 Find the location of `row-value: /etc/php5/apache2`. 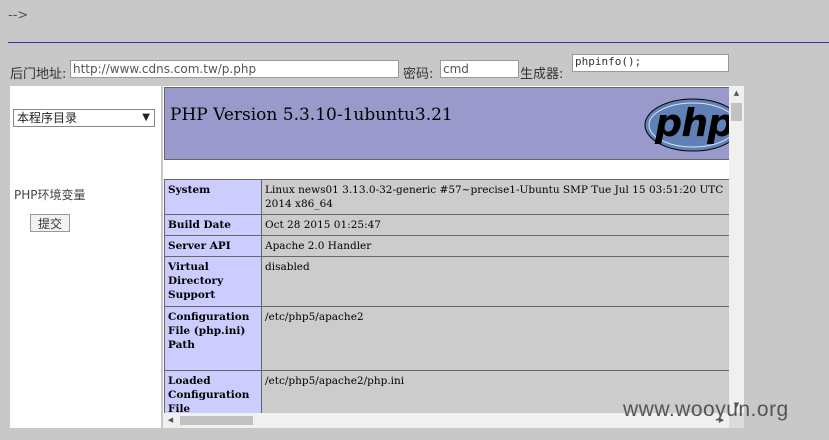

row-value: /etc/php5/apache2 is located at coordinates (495, 338).